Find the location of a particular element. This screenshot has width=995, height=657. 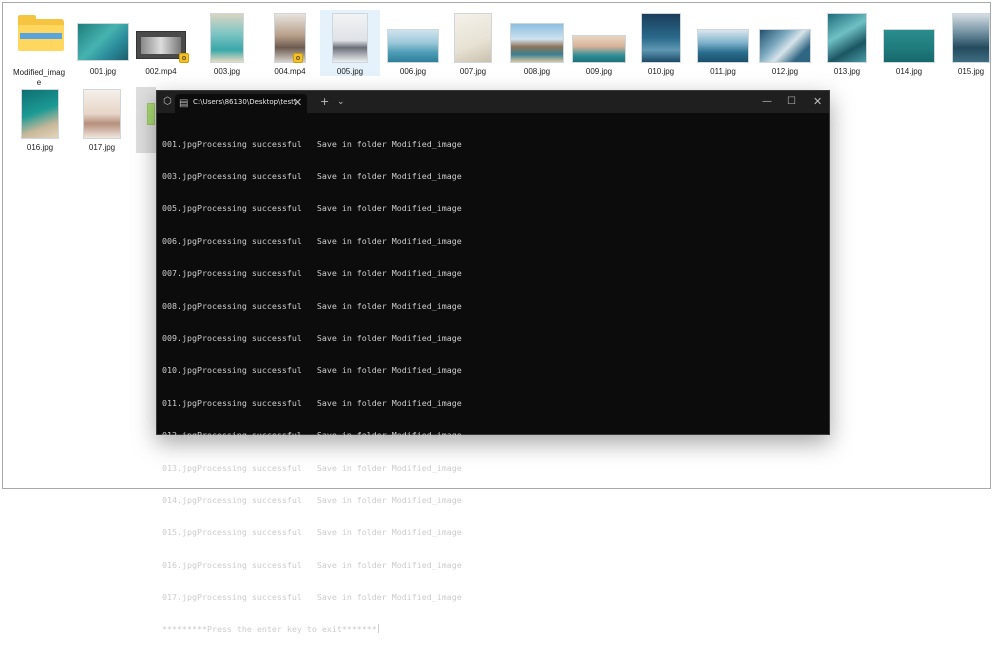

file-item-010: 010.jpg is located at coordinates (661, 46).